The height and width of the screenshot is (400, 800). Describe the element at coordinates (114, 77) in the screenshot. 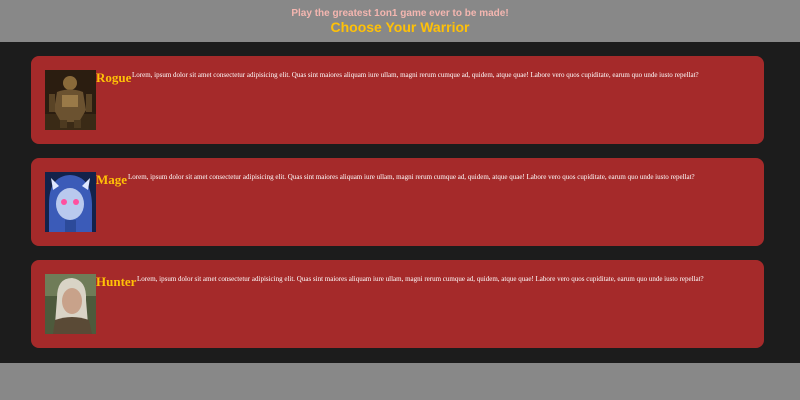

I see `warrior-name: Rogue` at that location.